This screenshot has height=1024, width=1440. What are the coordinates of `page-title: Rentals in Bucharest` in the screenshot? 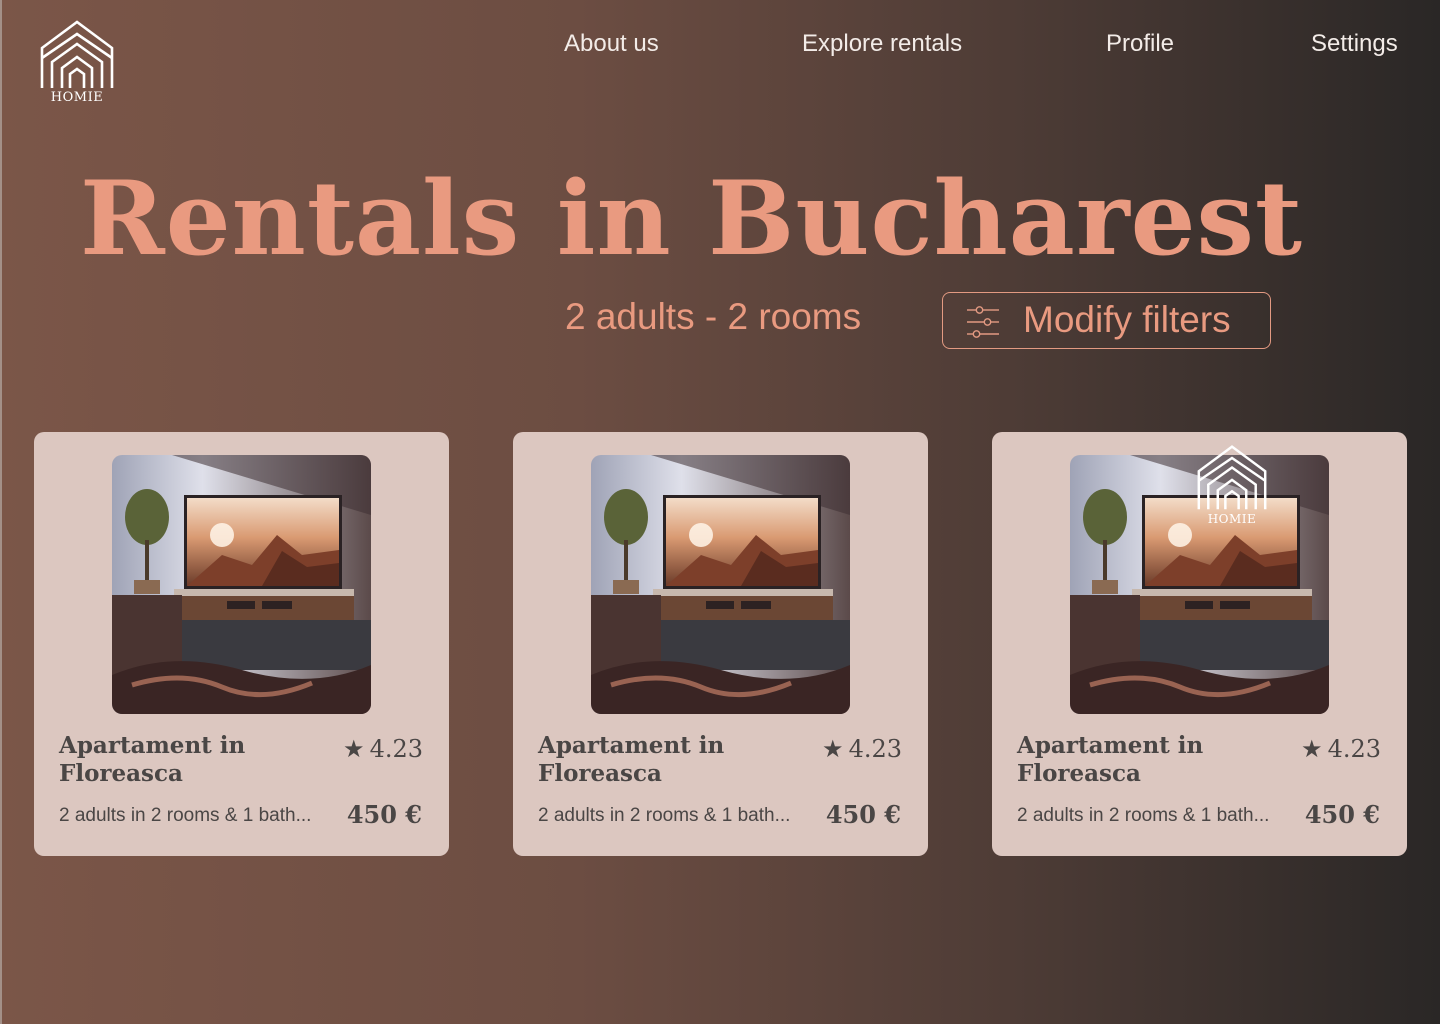 It's located at (692, 219).